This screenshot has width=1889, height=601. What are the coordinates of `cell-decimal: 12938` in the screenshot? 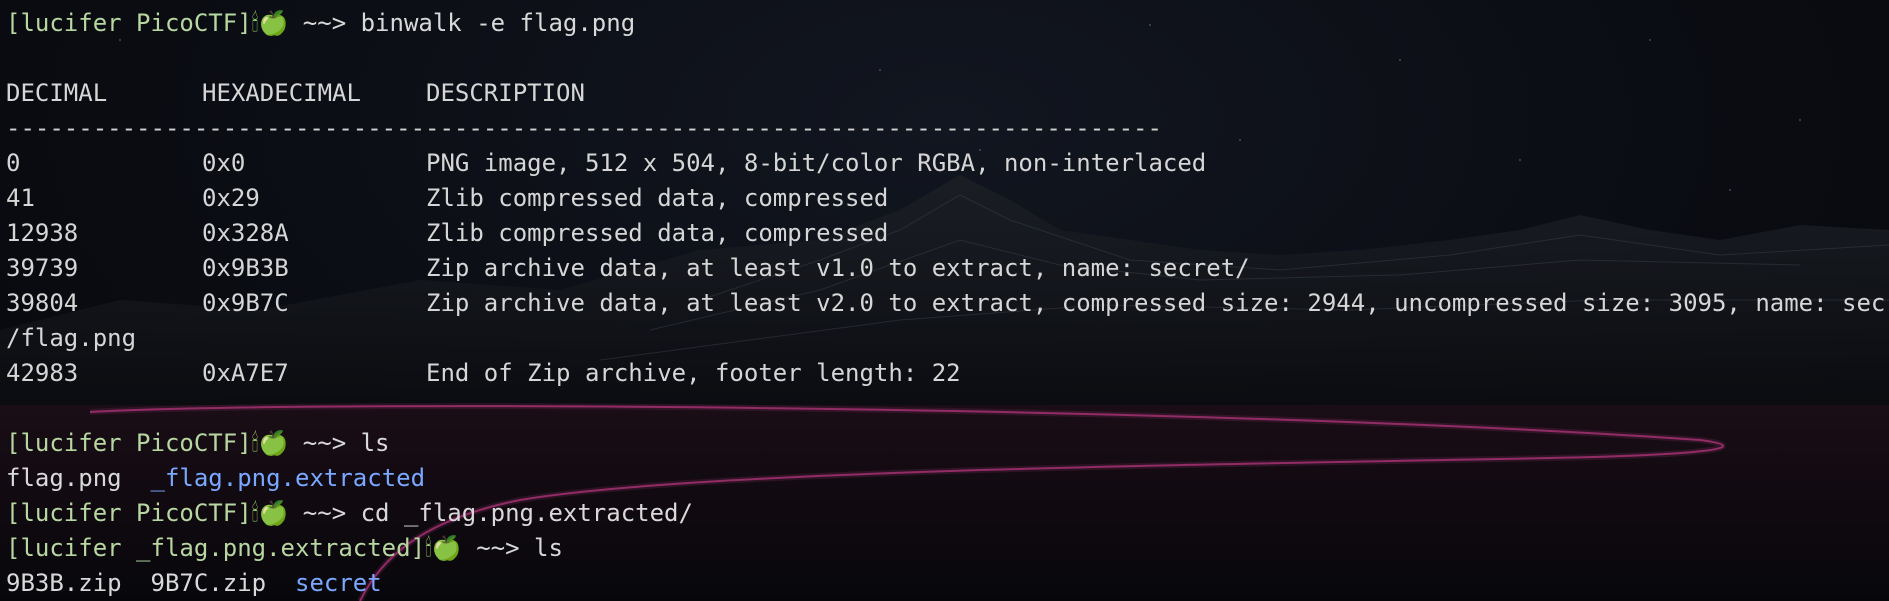 It's located at (42, 233).